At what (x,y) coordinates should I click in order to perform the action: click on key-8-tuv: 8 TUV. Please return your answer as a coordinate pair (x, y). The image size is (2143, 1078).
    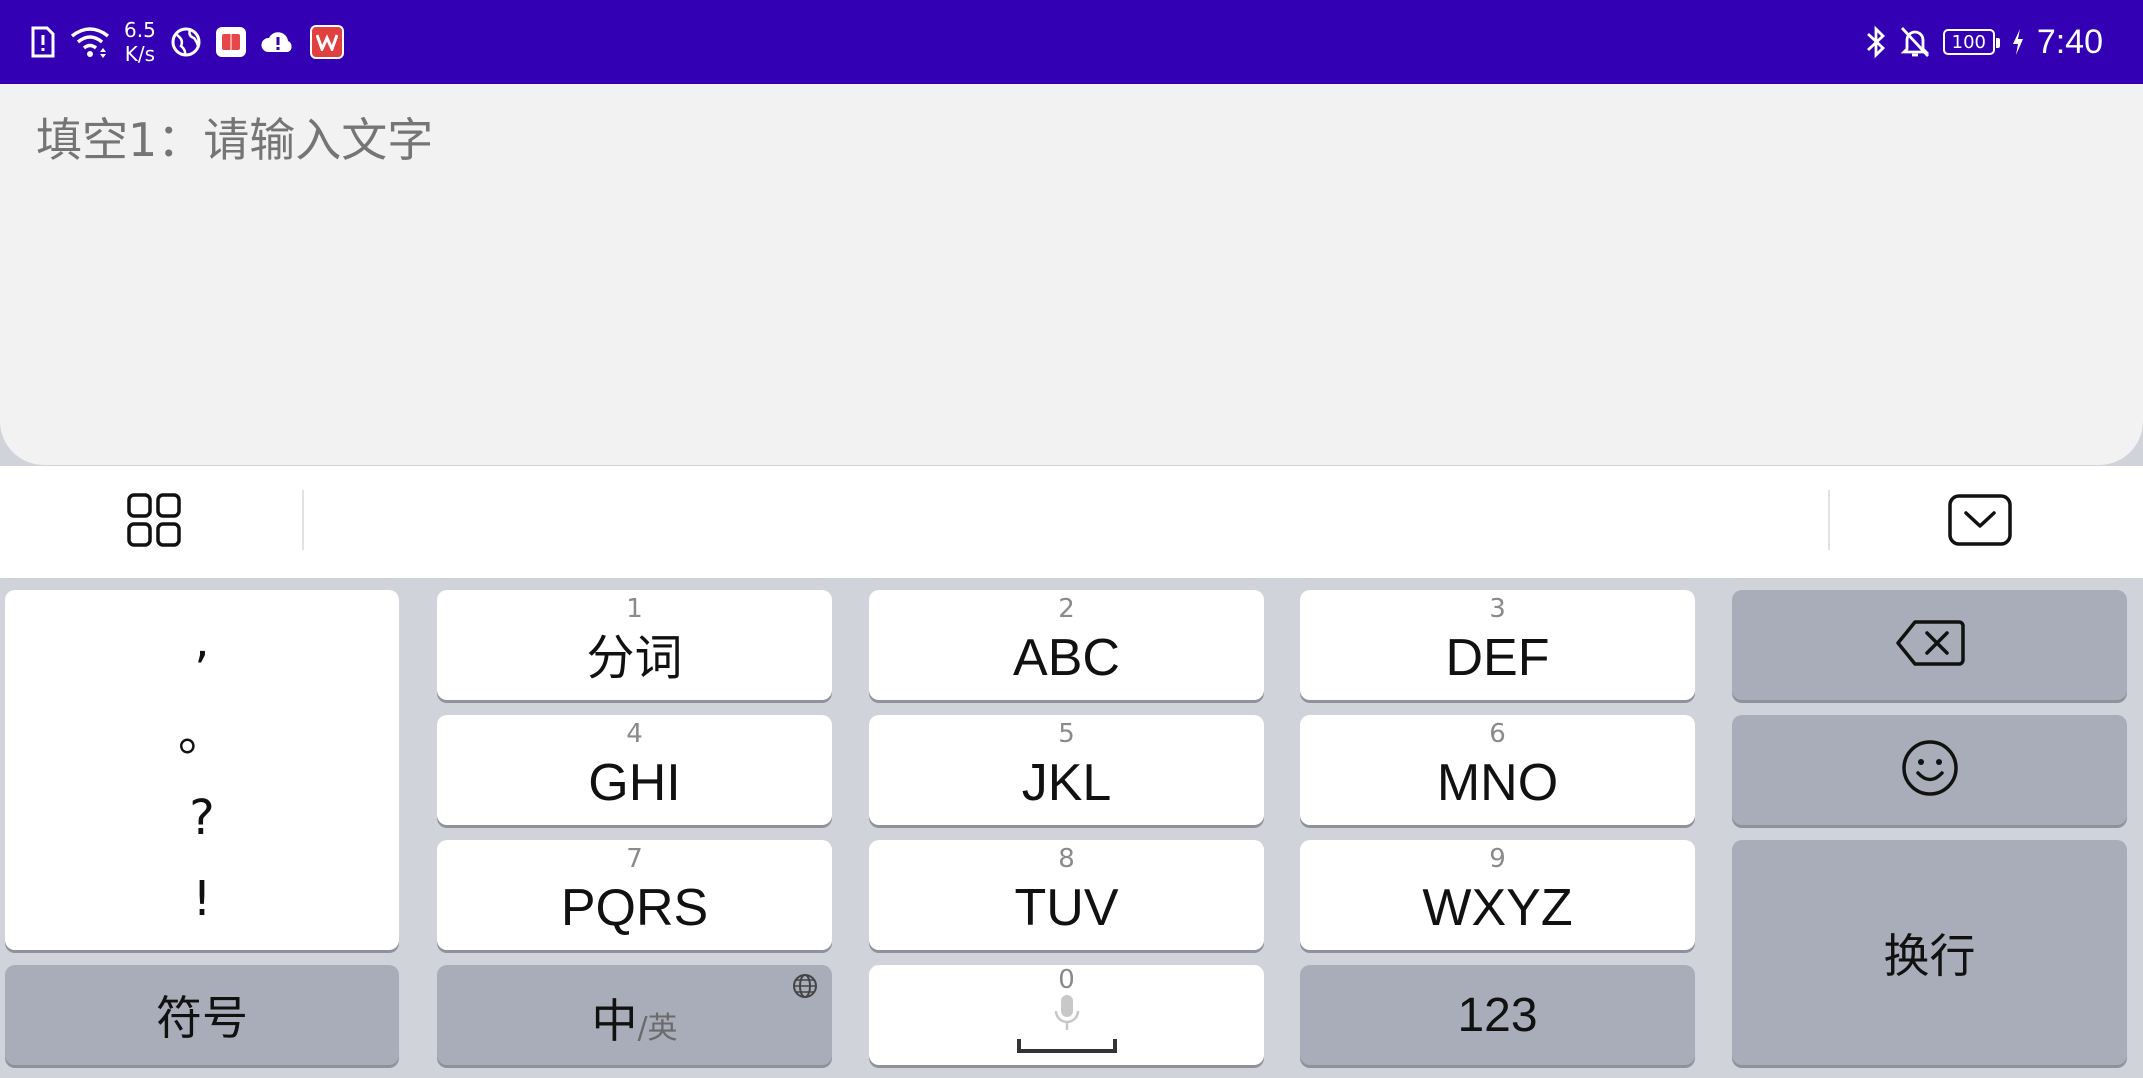
    Looking at the image, I should click on (1066, 895).